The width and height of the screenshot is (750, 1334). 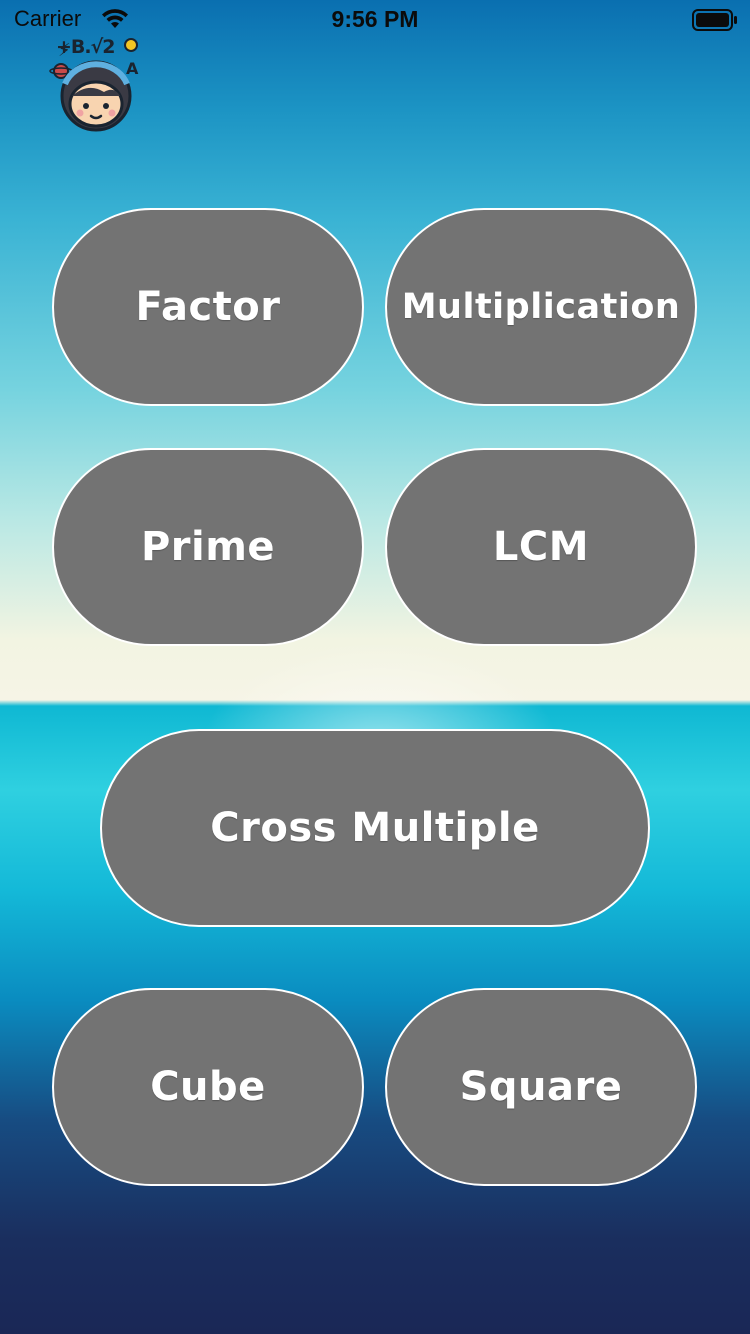 I want to click on status-time: 9:56 PM, so click(x=375, y=19).